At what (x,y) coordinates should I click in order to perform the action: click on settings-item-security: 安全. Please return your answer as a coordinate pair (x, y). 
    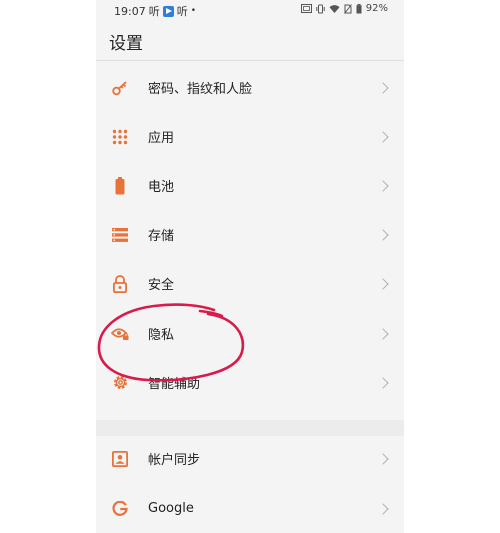
    Looking at the image, I should click on (250, 283).